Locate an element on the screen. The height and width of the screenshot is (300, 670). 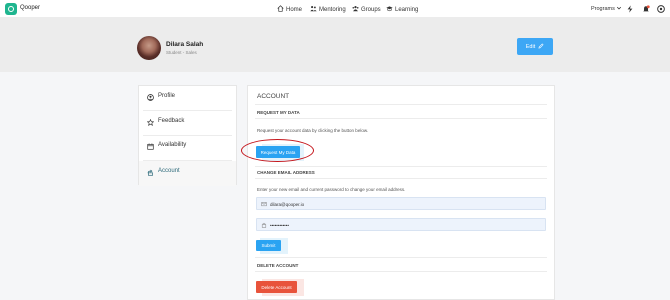
groups-icon is located at coordinates (355, 8).